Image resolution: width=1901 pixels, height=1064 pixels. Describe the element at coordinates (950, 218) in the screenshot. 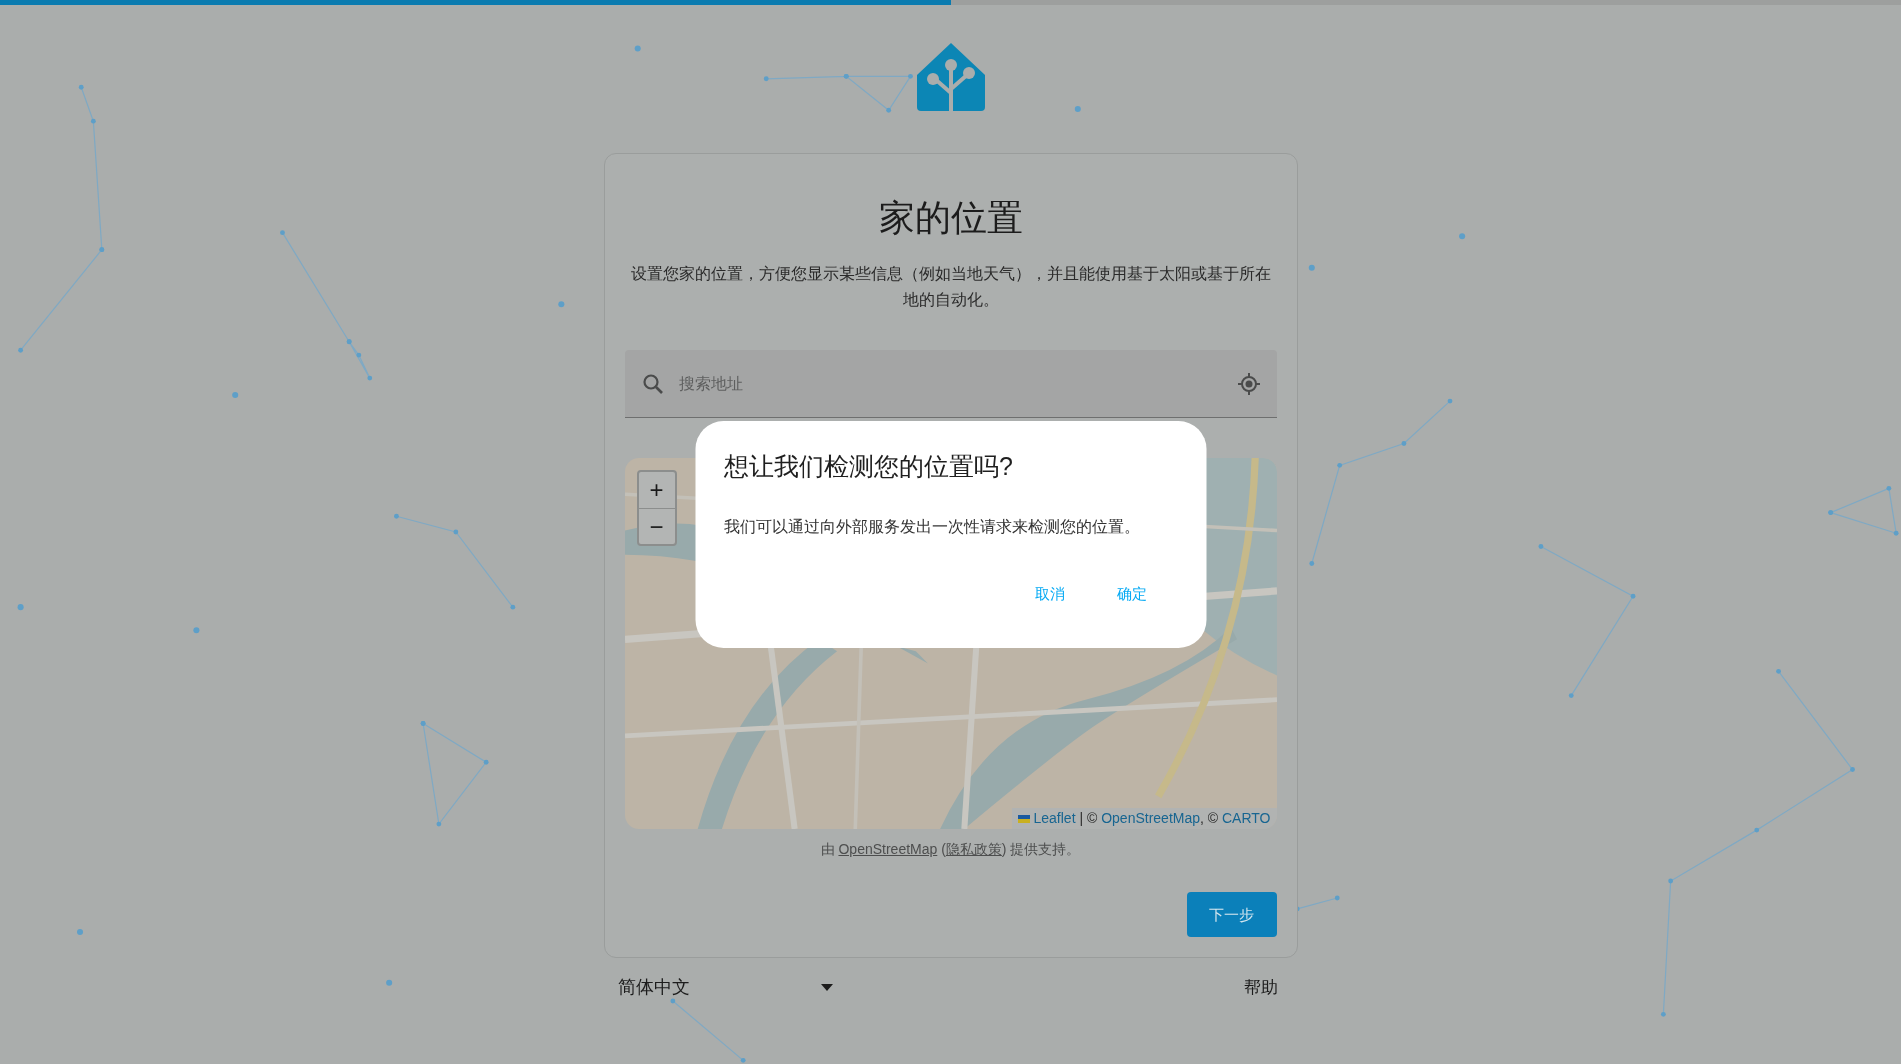

I see `page-title: 家的位置` at that location.